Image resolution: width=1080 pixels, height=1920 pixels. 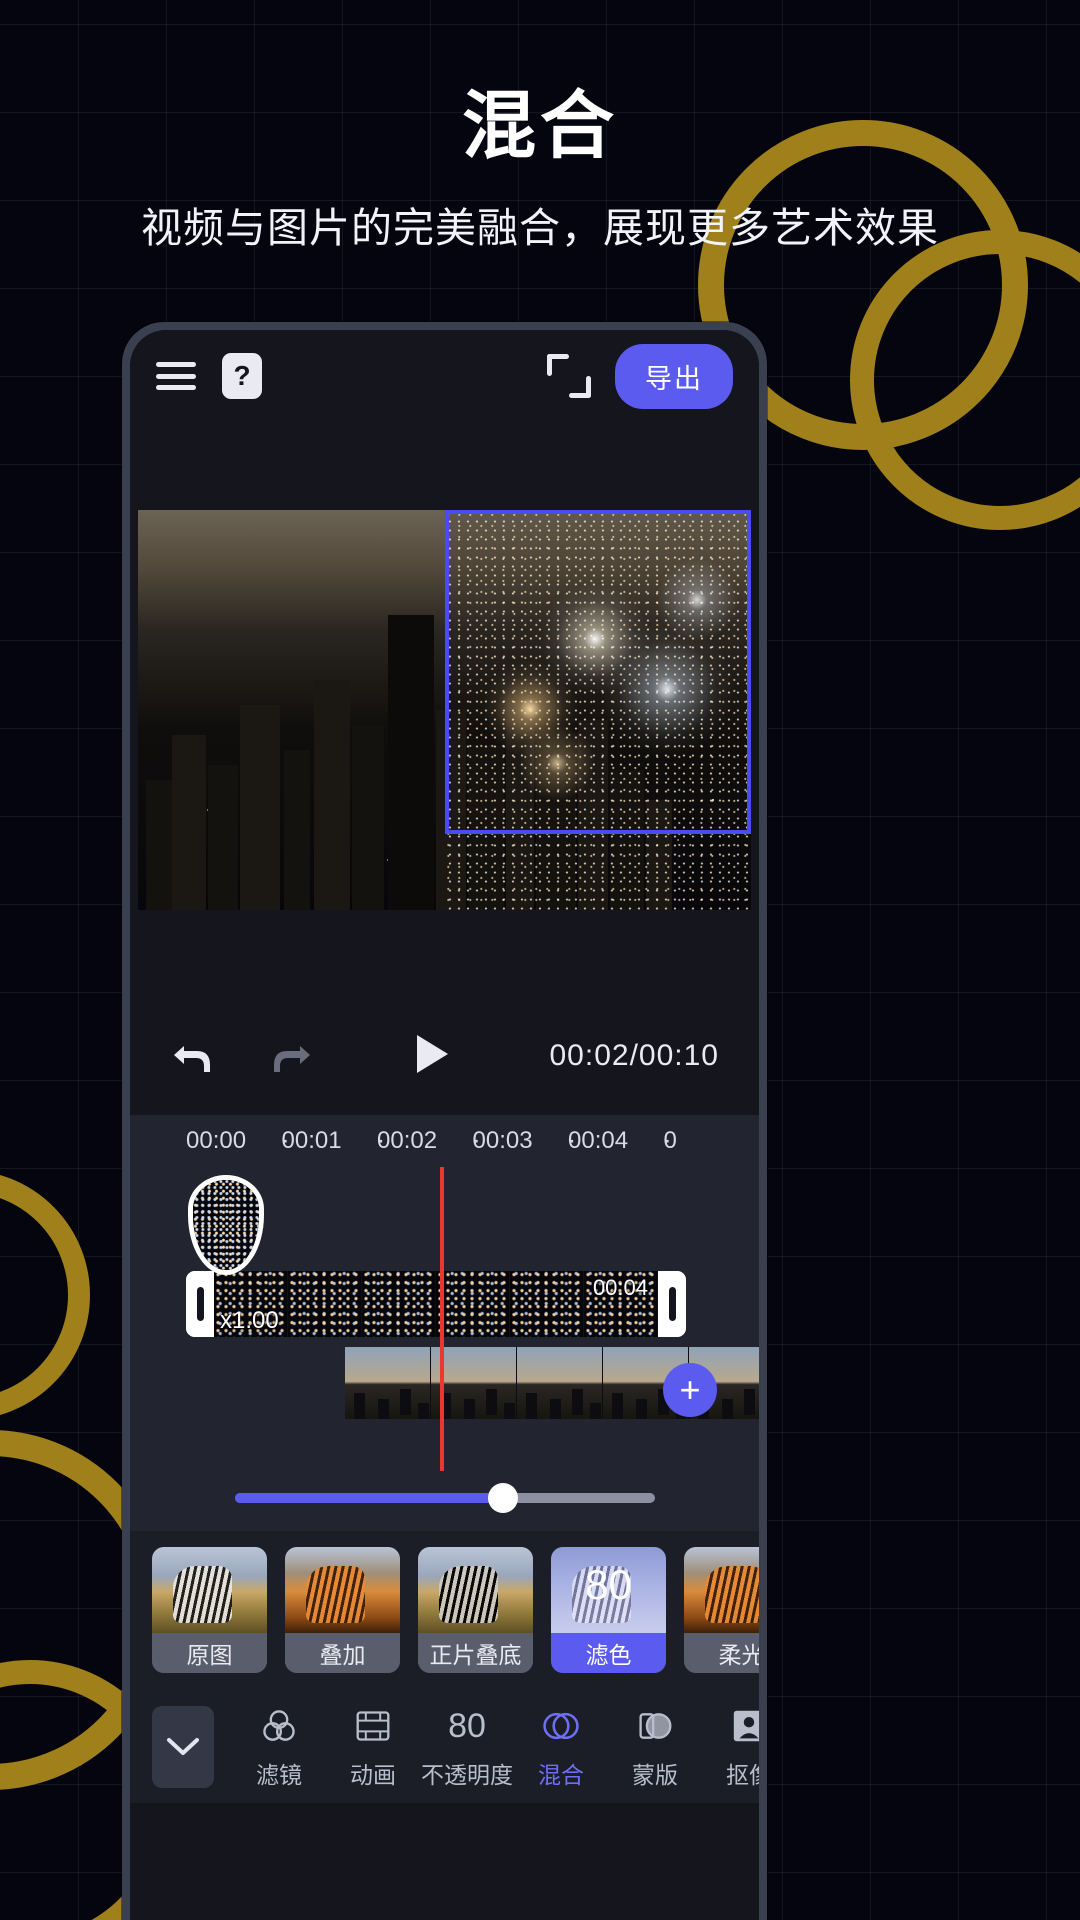 I want to click on ruler-tick: 0, so click(x=670, y=1140).